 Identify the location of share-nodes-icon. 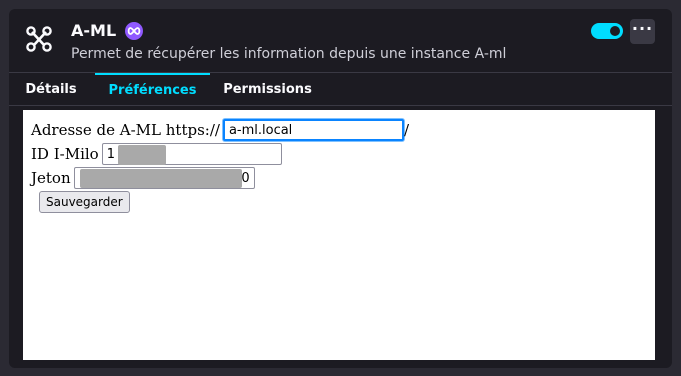
(39, 39).